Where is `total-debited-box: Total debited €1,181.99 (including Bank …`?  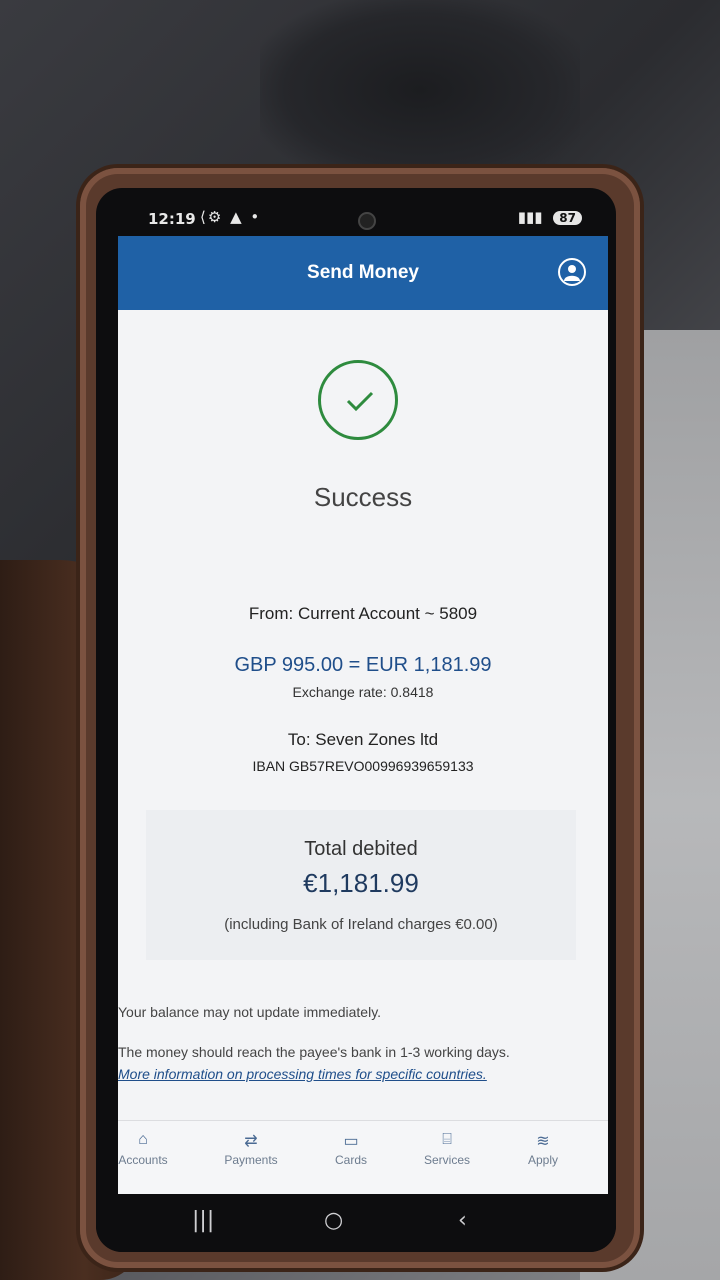
total-debited-box: Total debited €1,181.99 (including Bank … is located at coordinates (361, 885).